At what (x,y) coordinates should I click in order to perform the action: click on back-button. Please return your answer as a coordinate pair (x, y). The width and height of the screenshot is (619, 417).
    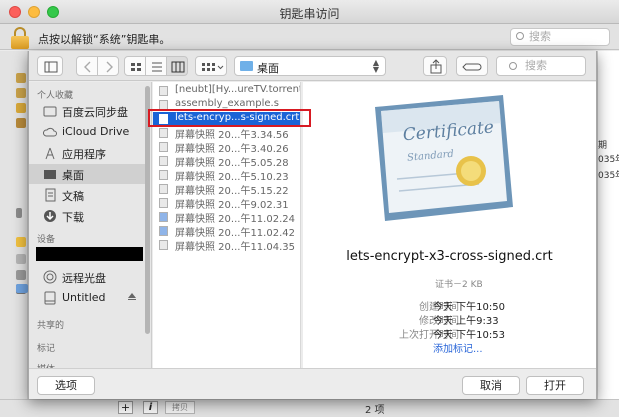
    Looking at the image, I should click on (87, 66).